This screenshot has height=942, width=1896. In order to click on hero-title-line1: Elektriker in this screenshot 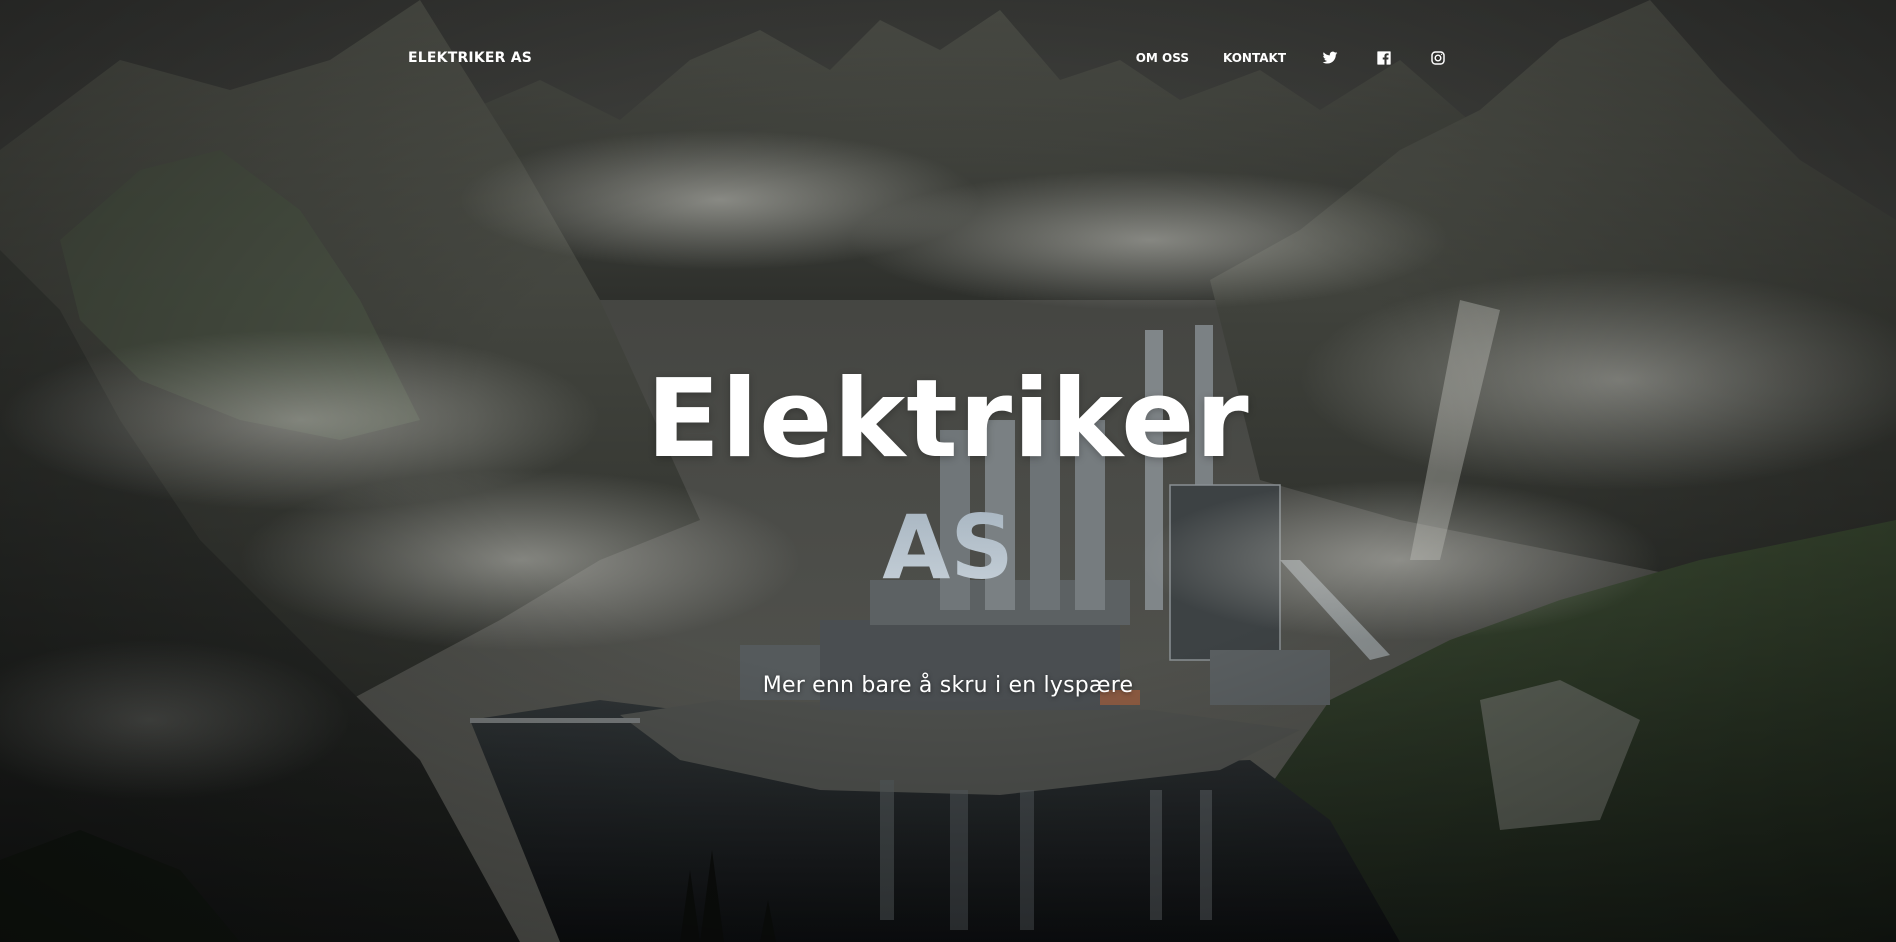, I will do `click(948, 419)`.